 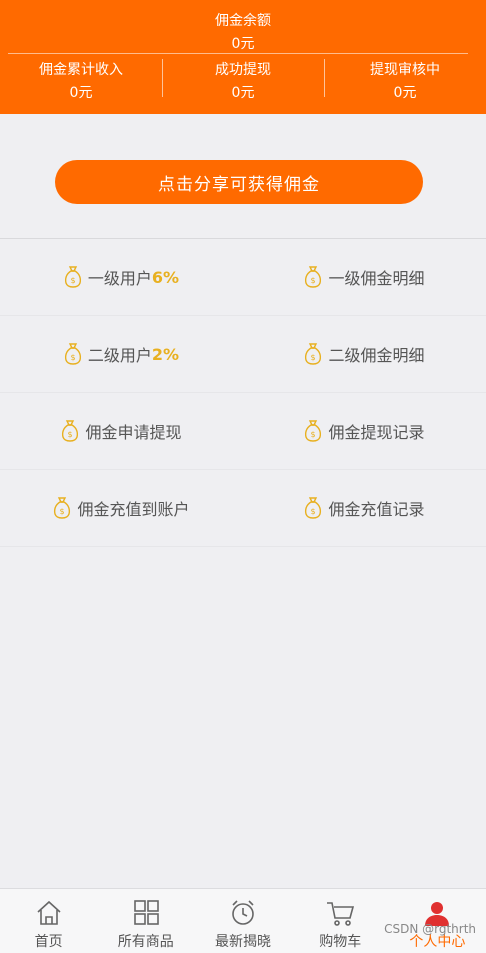 What do you see at coordinates (405, 79) in the screenshot?
I see `stat-pending-review: 提现审核中 0元` at bounding box center [405, 79].